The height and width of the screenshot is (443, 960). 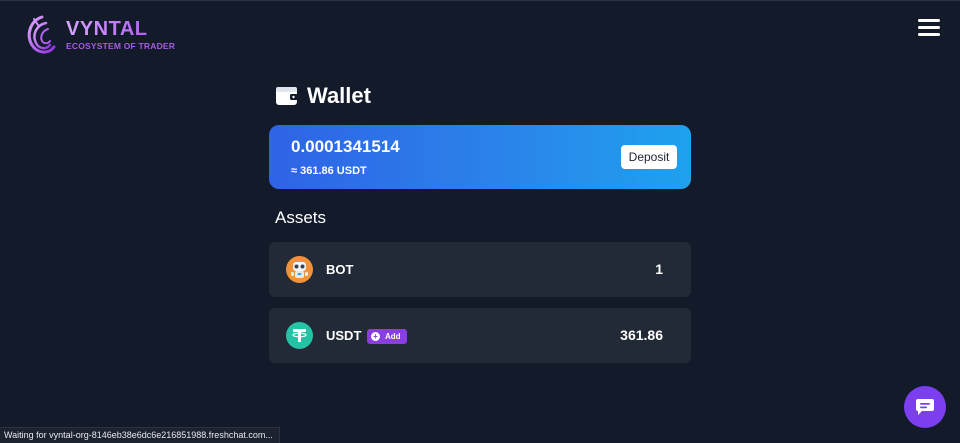 I want to click on chat-bubble-icon, so click(x=925, y=407).